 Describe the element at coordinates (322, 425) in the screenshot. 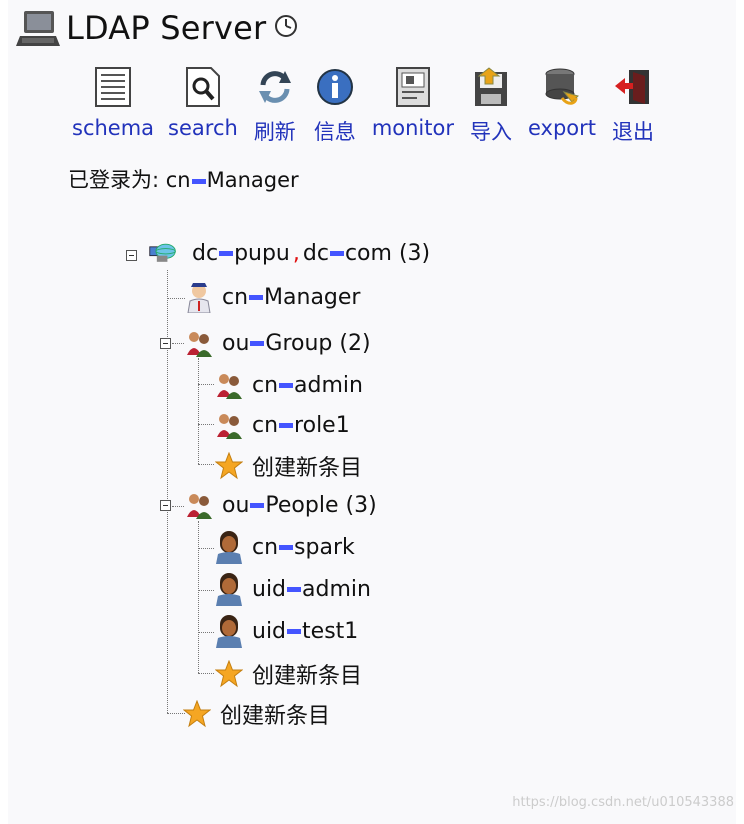

I see `group-role1-value: role1` at that location.